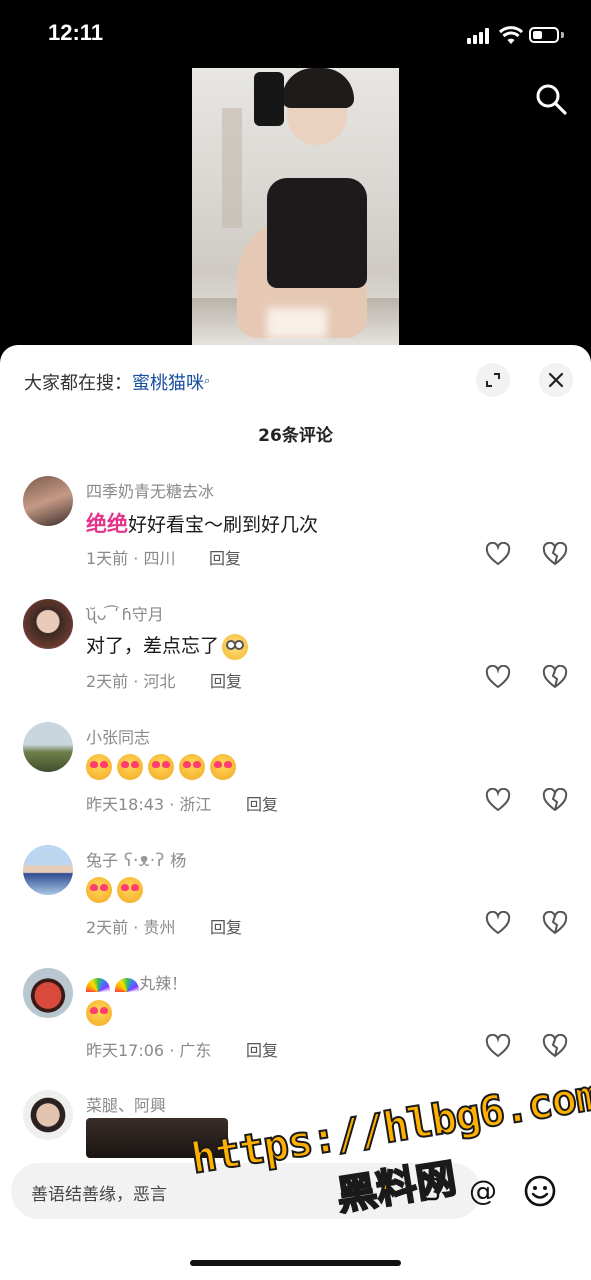  Describe the element at coordinates (295, 1263) in the screenshot. I see `home-indicator` at that location.